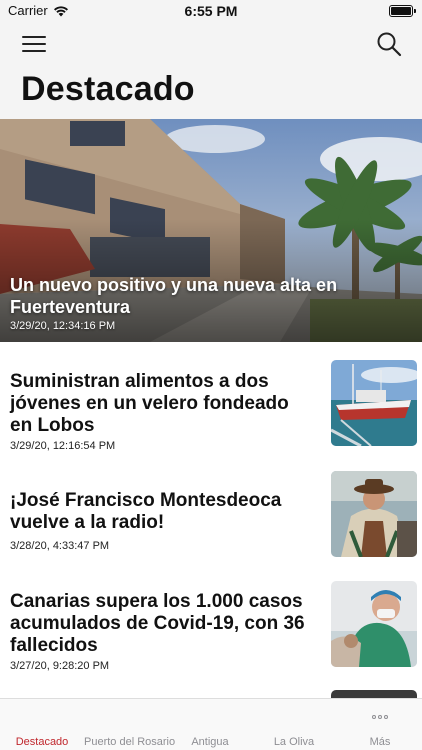 The width and height of the screenshot is (422, 750). Describe the element at coordinates (63, 446) in the screenshot. I see `article-date: 3/29/20, 12:16:54 PM` at that location.